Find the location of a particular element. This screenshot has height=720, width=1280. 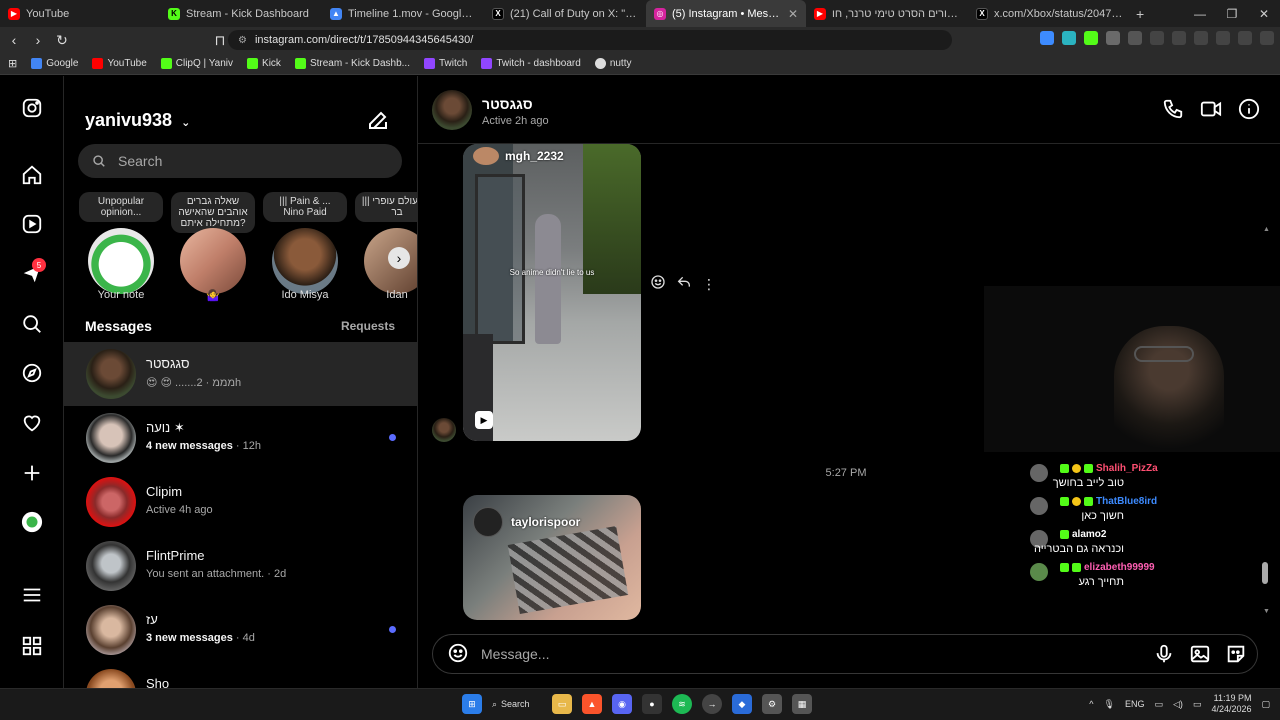

tab-youtube: ▶ YouTube is located at coordinates (80, 13).